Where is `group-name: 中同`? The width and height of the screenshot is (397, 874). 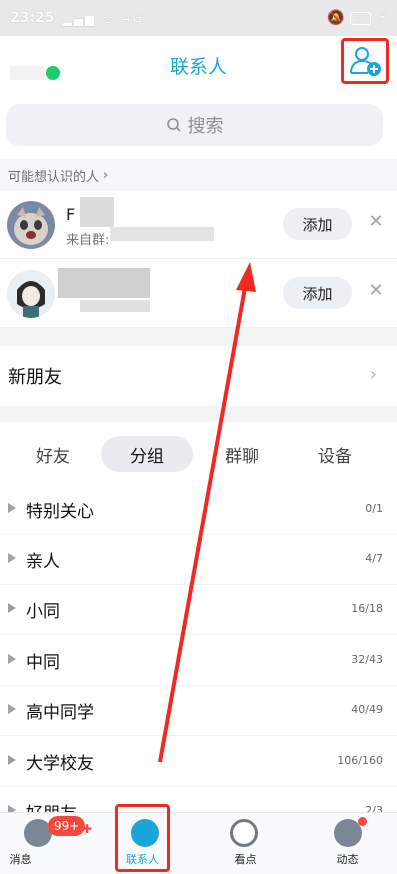
group-name: 中同 is located at coordinates (43, 663).